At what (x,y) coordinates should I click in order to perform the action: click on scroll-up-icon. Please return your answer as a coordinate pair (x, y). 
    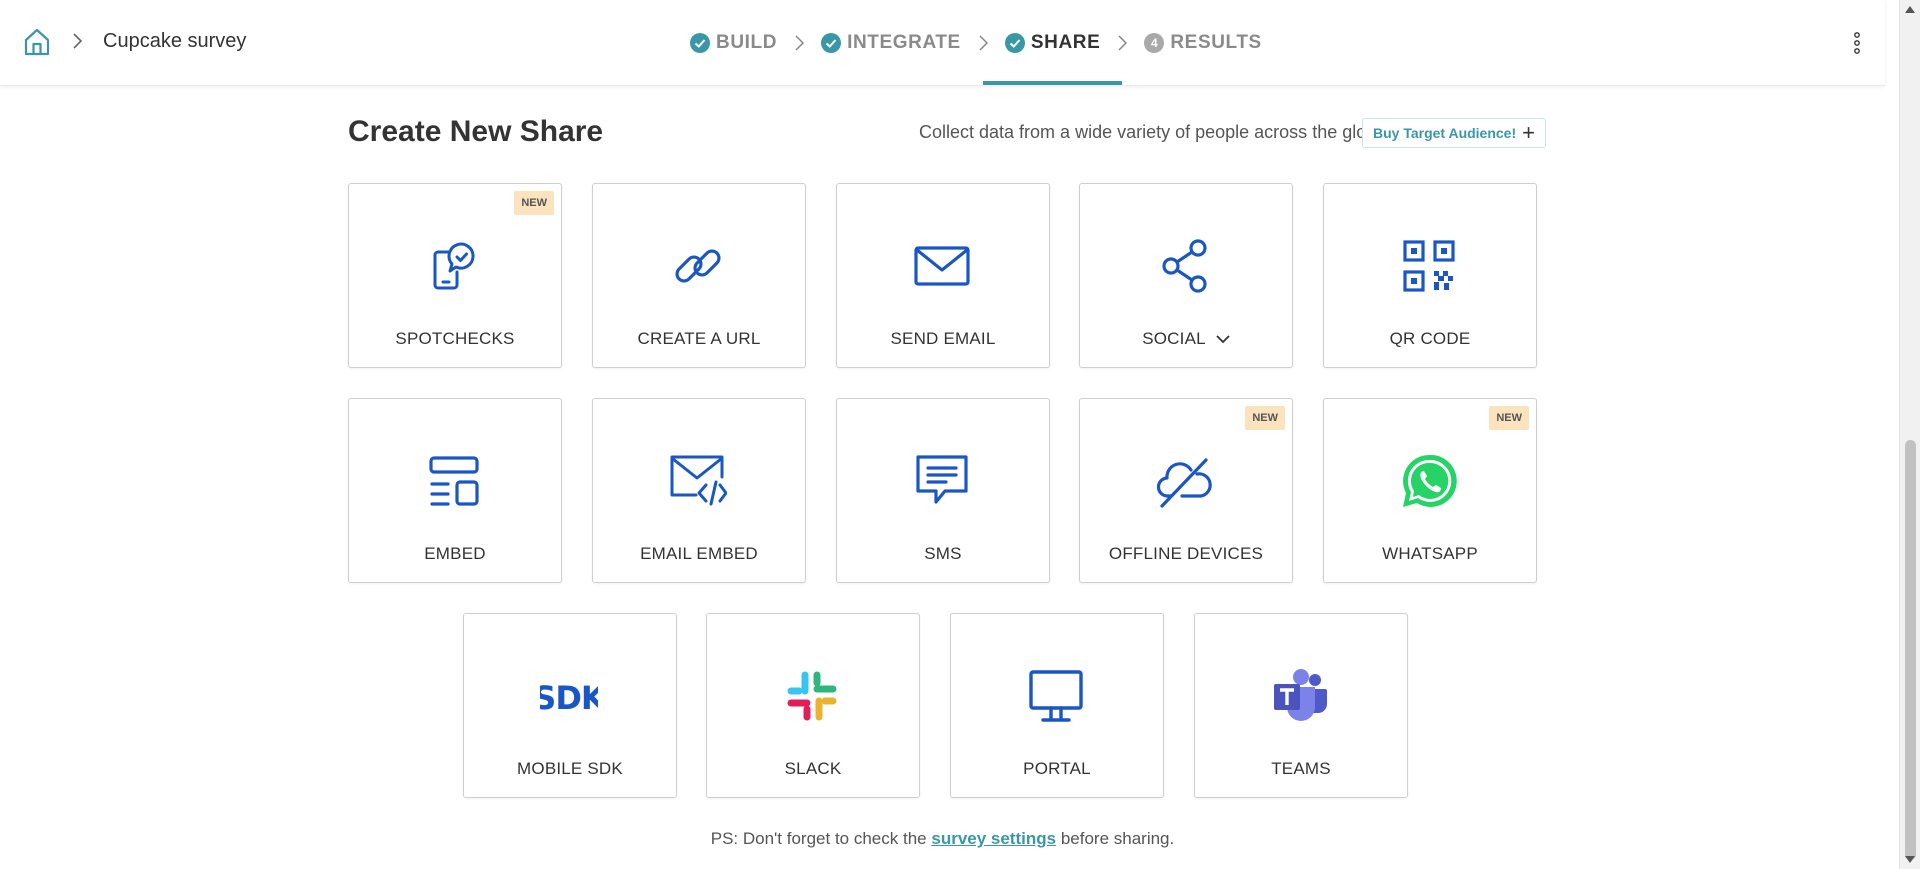
    Looking at the image, I should click on (1910, 9).